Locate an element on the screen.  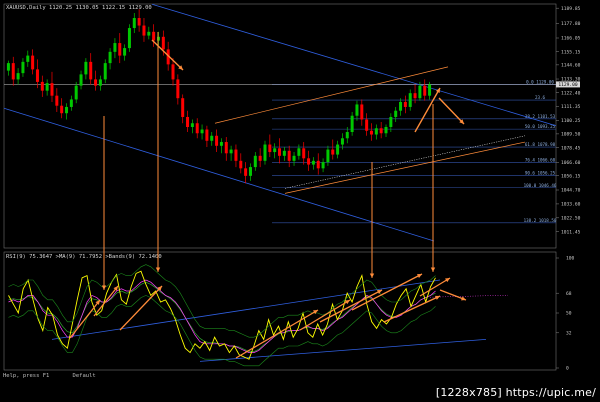
fib-level-label: 90.6 1056.25 is located at coordinates (540, 172).